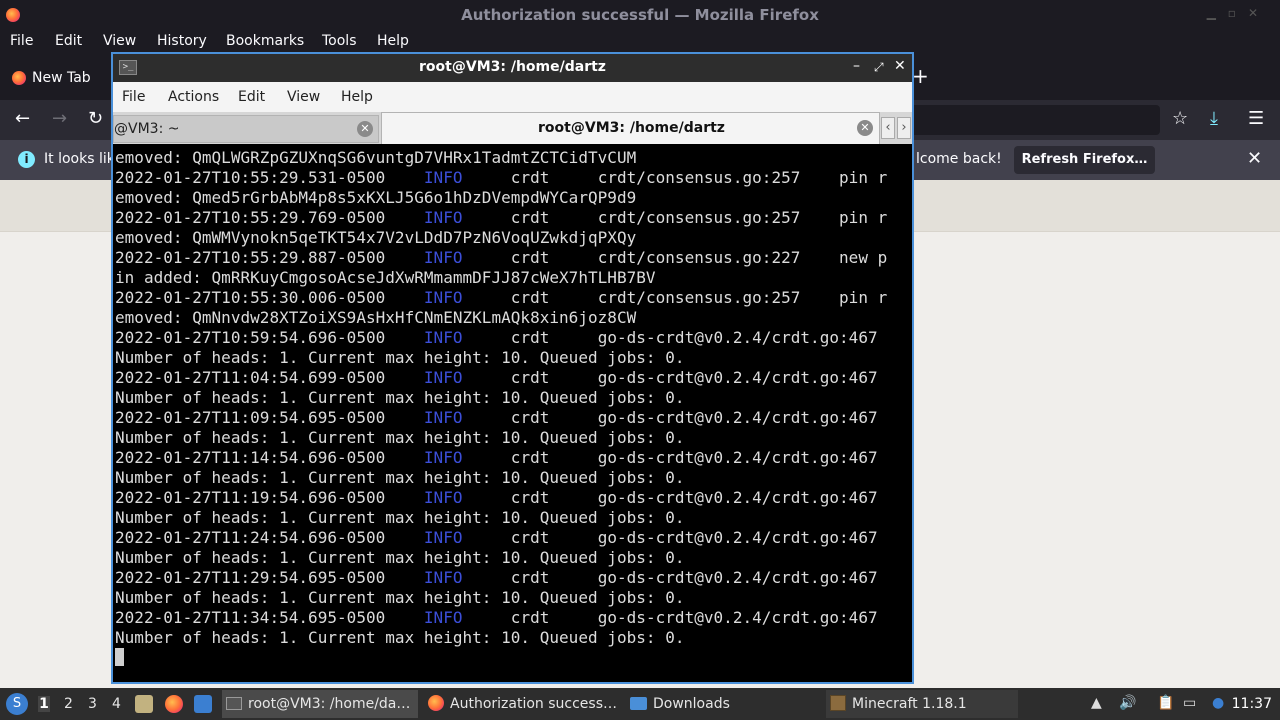  Describe the element at coordinates (863, 257) in the screenshot. I see `log-message: new p` at that location.